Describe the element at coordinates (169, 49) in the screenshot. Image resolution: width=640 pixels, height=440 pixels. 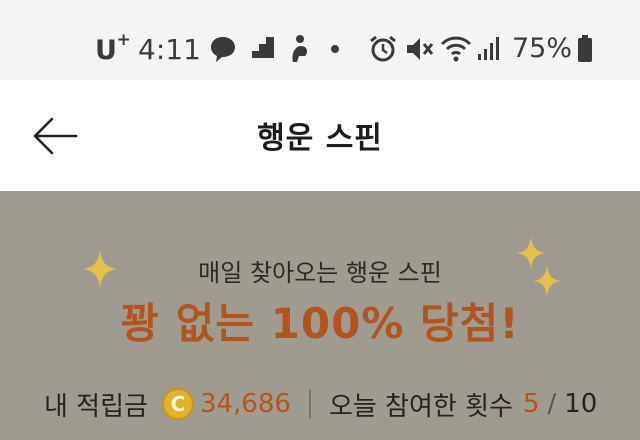
I see `status-time: 4:11` at that location.